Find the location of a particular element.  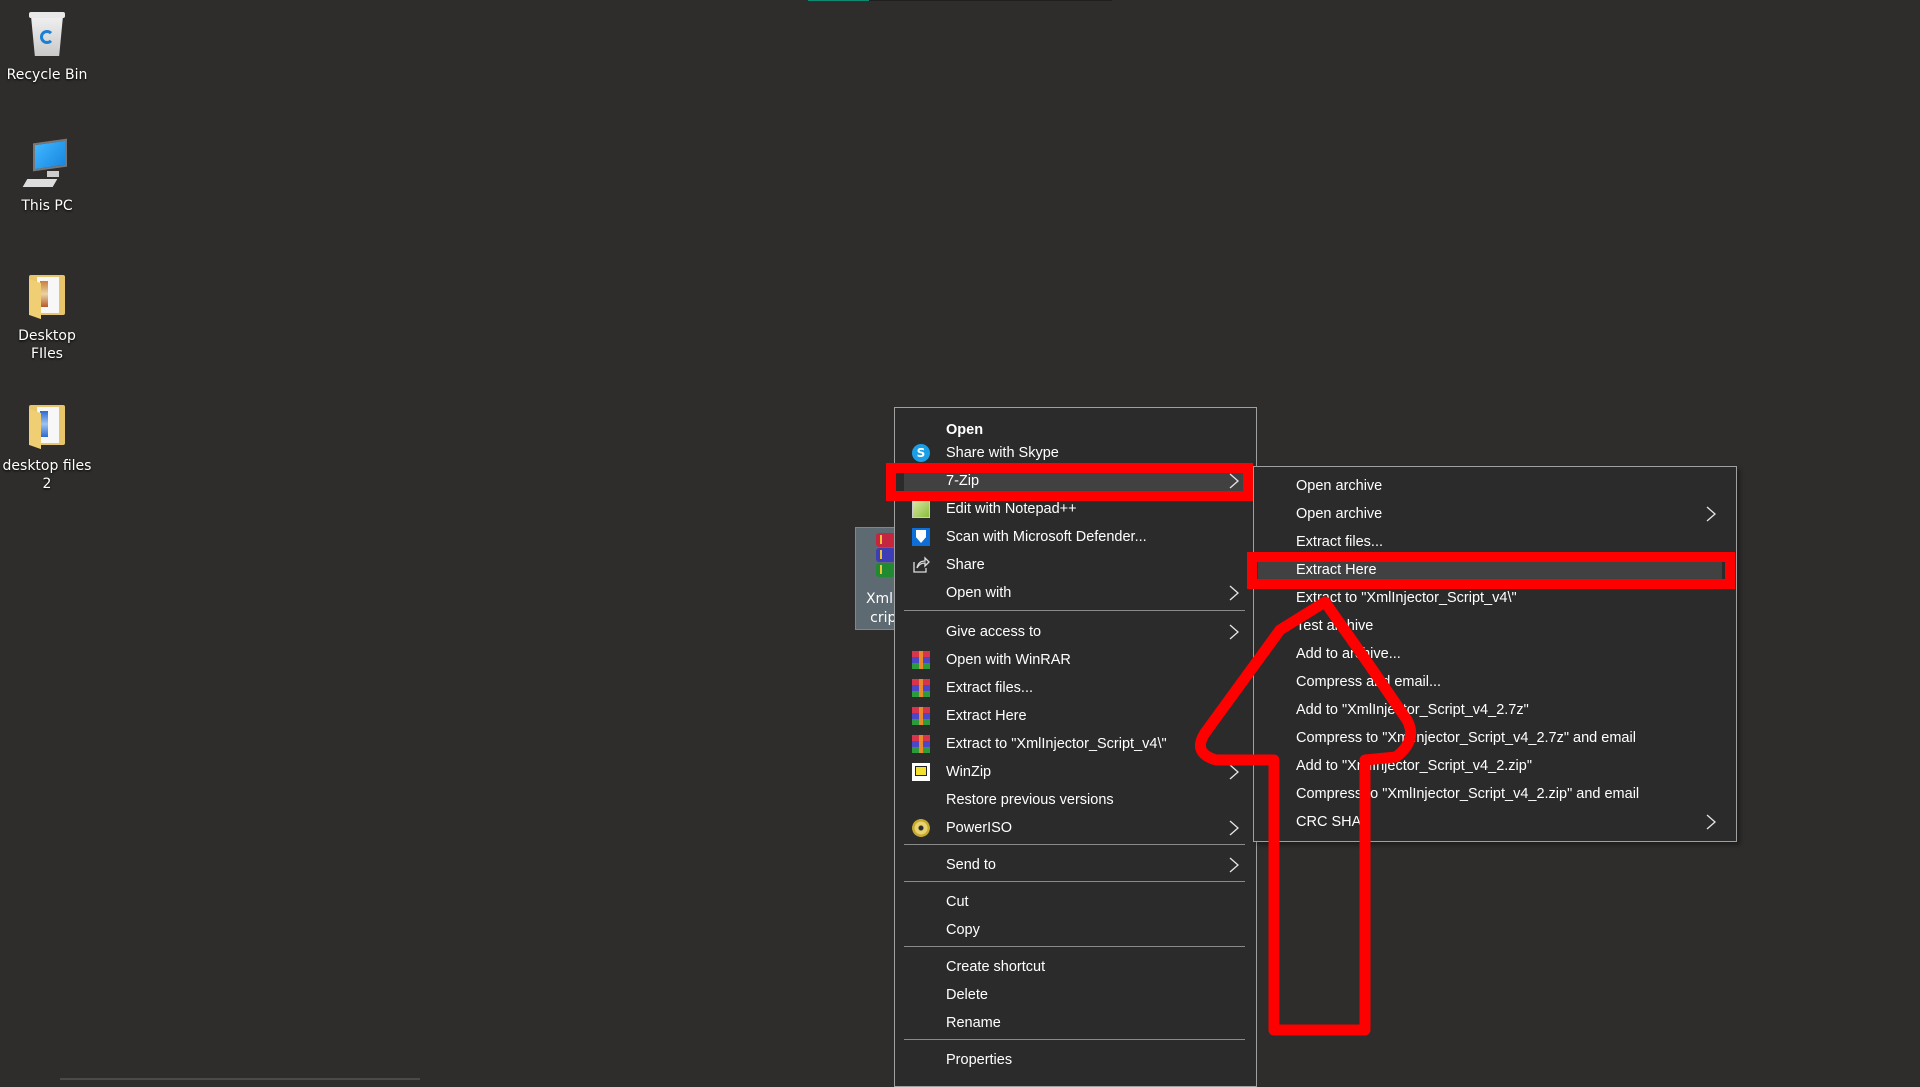

recycle-bin-icon is located at coordinates (47, 35).